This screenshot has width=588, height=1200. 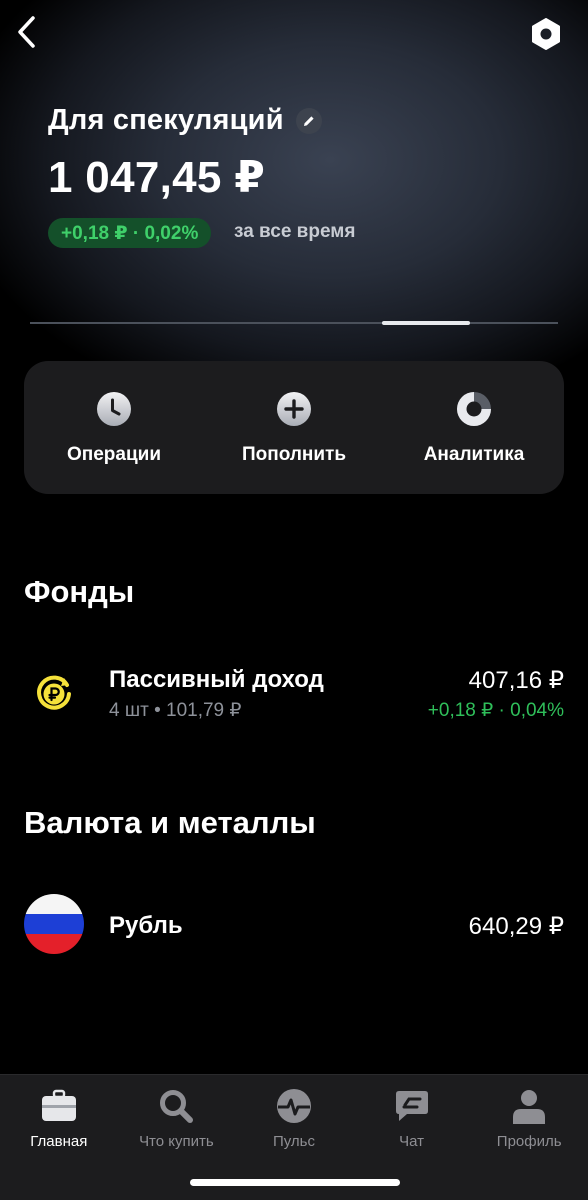 I want to click on edit-title-button, so click(x=308, y=120).